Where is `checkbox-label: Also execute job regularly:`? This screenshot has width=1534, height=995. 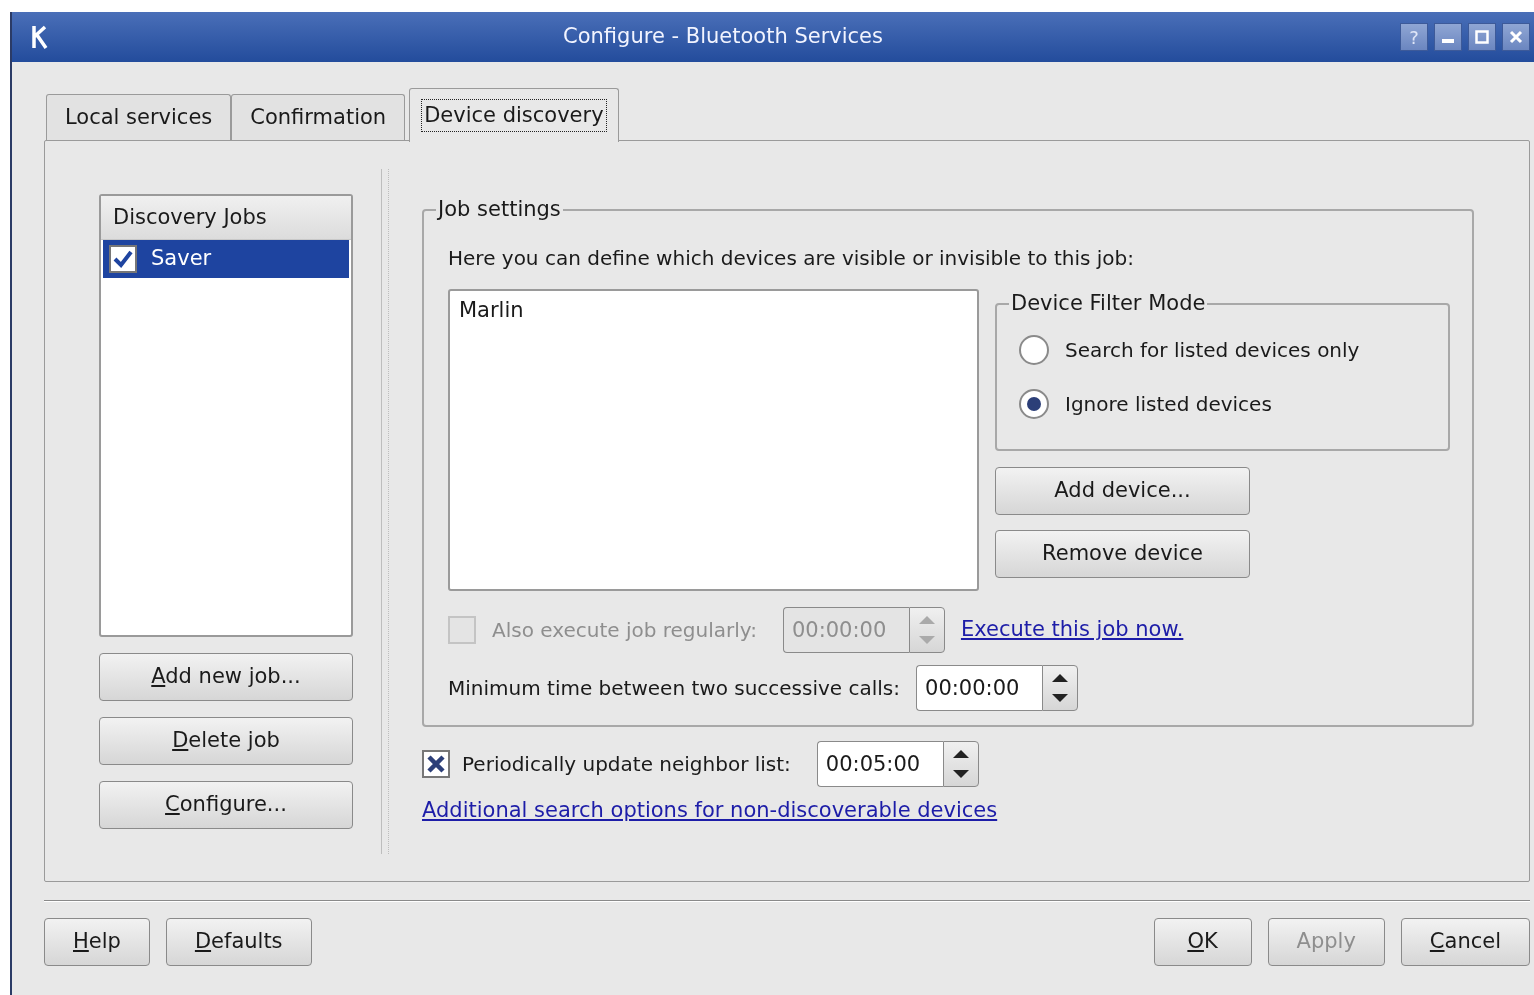 checkbox-label: Also execute job regularly: is located at coordinates (624, 630).